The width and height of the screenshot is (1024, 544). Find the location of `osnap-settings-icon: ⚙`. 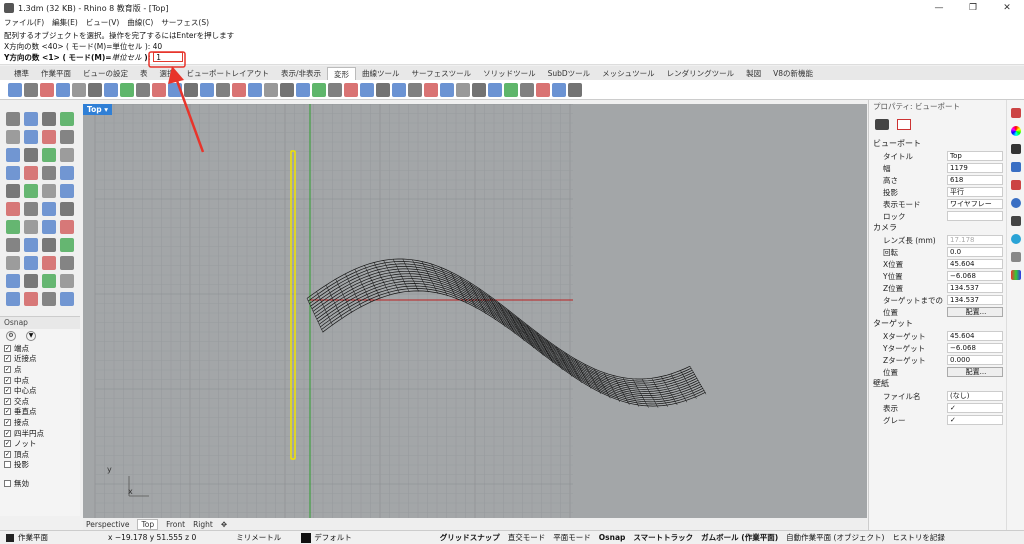

osnap-settings-icon: ⚙ is located at coordinates (11, 336).